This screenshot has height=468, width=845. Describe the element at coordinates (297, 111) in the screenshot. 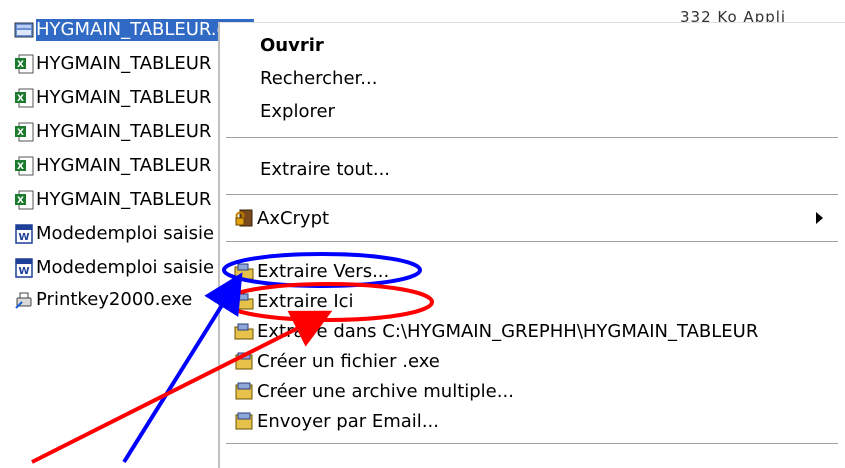

I see `menu-item-label: Explorer` at that location.